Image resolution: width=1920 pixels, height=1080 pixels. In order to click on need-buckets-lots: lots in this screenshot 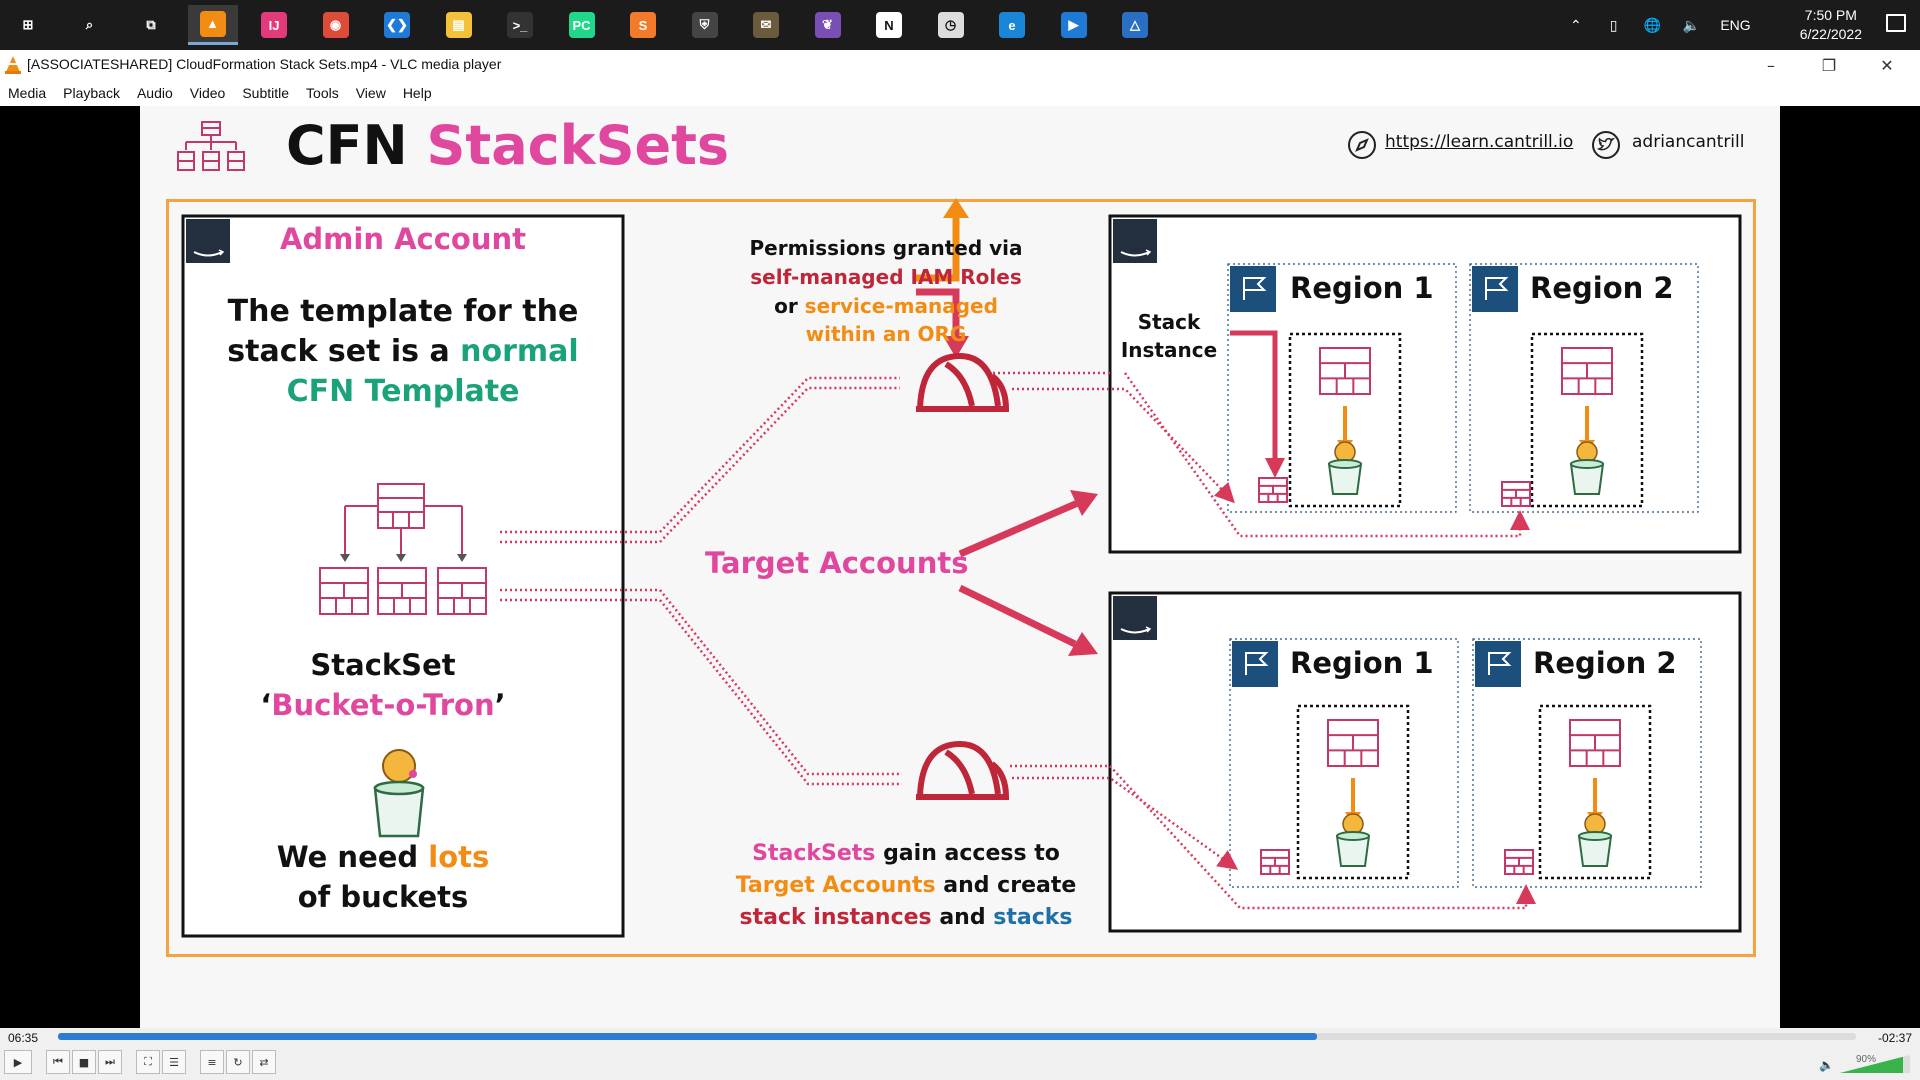, I will do `click(459, 857)`.